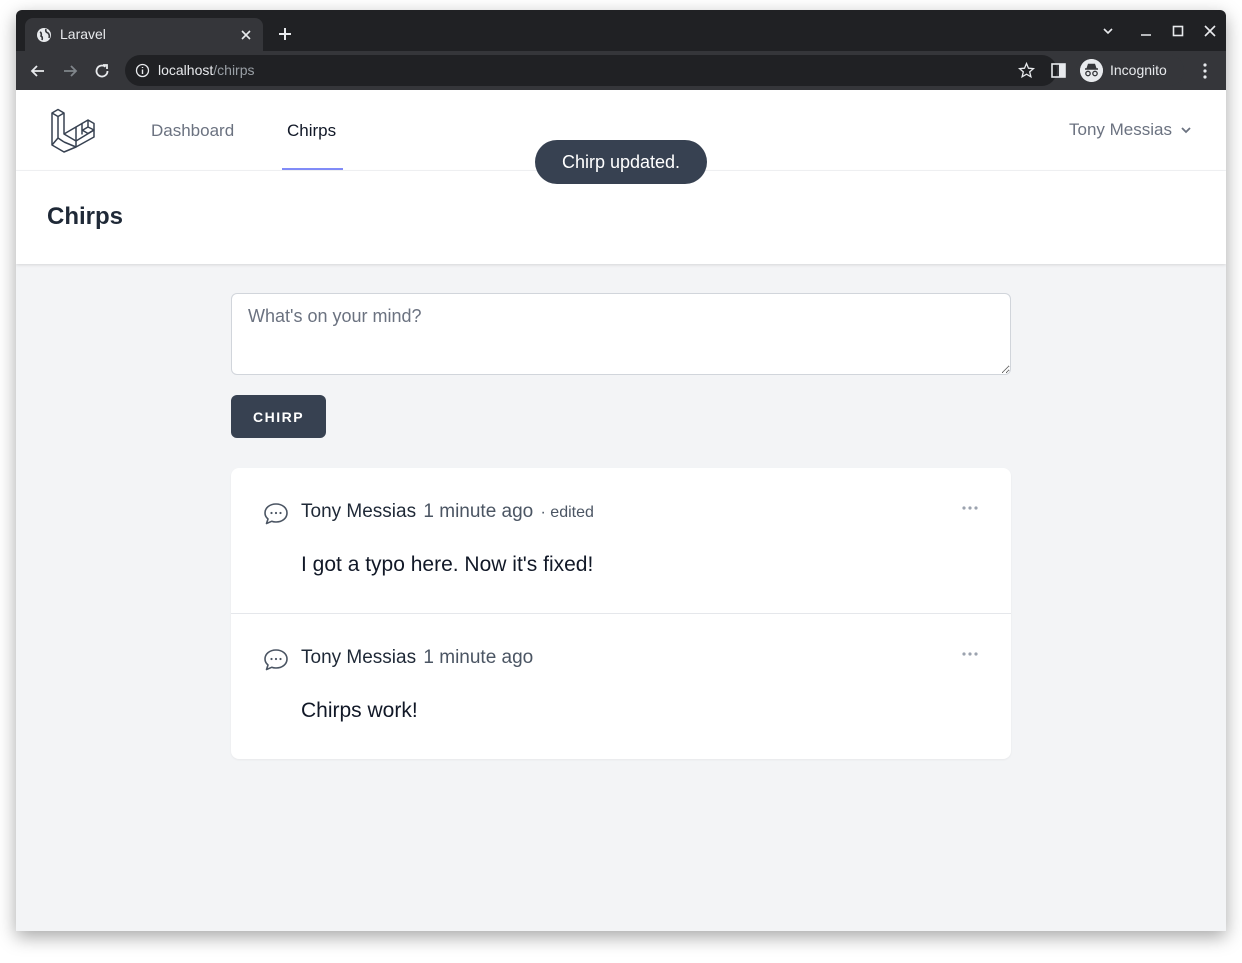  What do you see at coordinates (38, 71) in the screenshot?
I see `back-arrow-icon` at bounding box center [38, 71].